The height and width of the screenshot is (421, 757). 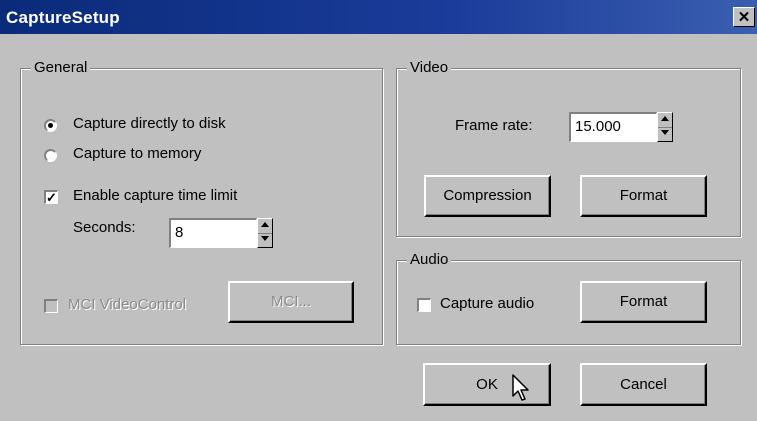 I want to click on frame-rate-spin-icon, so click(x=665, y=127).